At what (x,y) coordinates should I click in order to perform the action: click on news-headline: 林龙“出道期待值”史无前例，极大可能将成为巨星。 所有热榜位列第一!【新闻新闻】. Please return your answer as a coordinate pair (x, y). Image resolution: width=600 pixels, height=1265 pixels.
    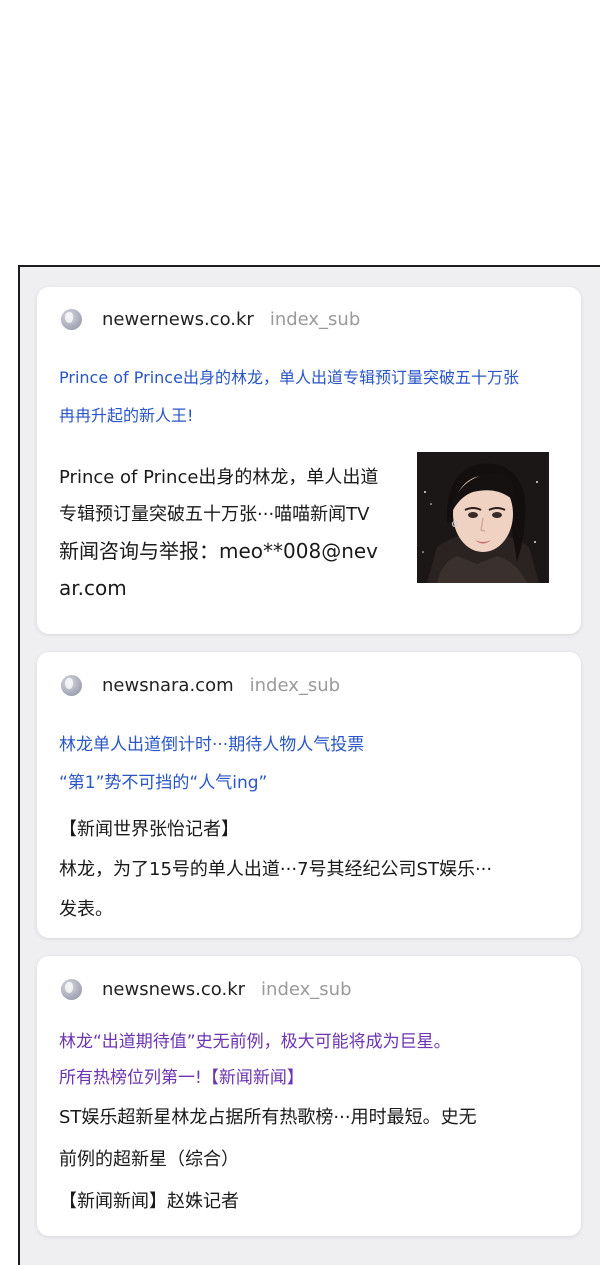
    Looking at the image, I should click on (312, 1060).